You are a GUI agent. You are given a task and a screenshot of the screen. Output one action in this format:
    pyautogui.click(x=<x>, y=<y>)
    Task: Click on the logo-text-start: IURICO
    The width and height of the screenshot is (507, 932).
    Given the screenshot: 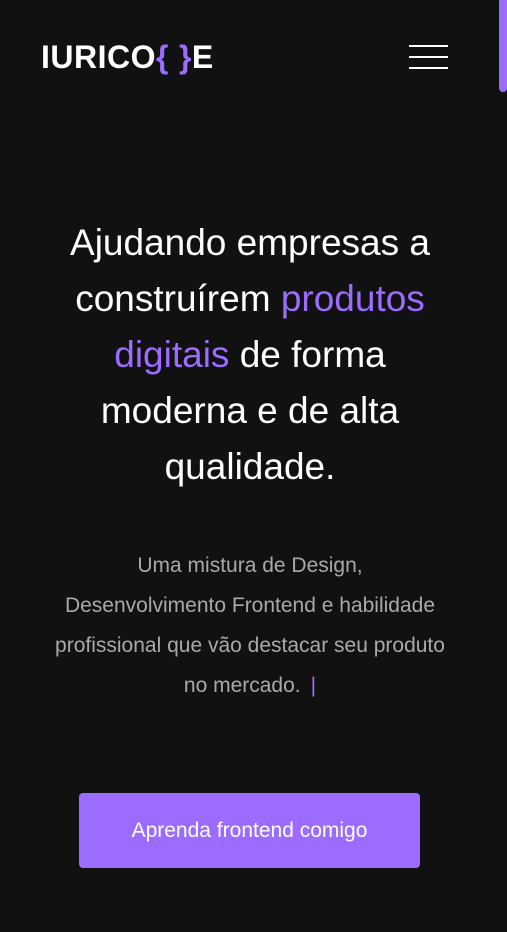 What is the action you would take?
    pyautogui.click(x=98, y=57)
    